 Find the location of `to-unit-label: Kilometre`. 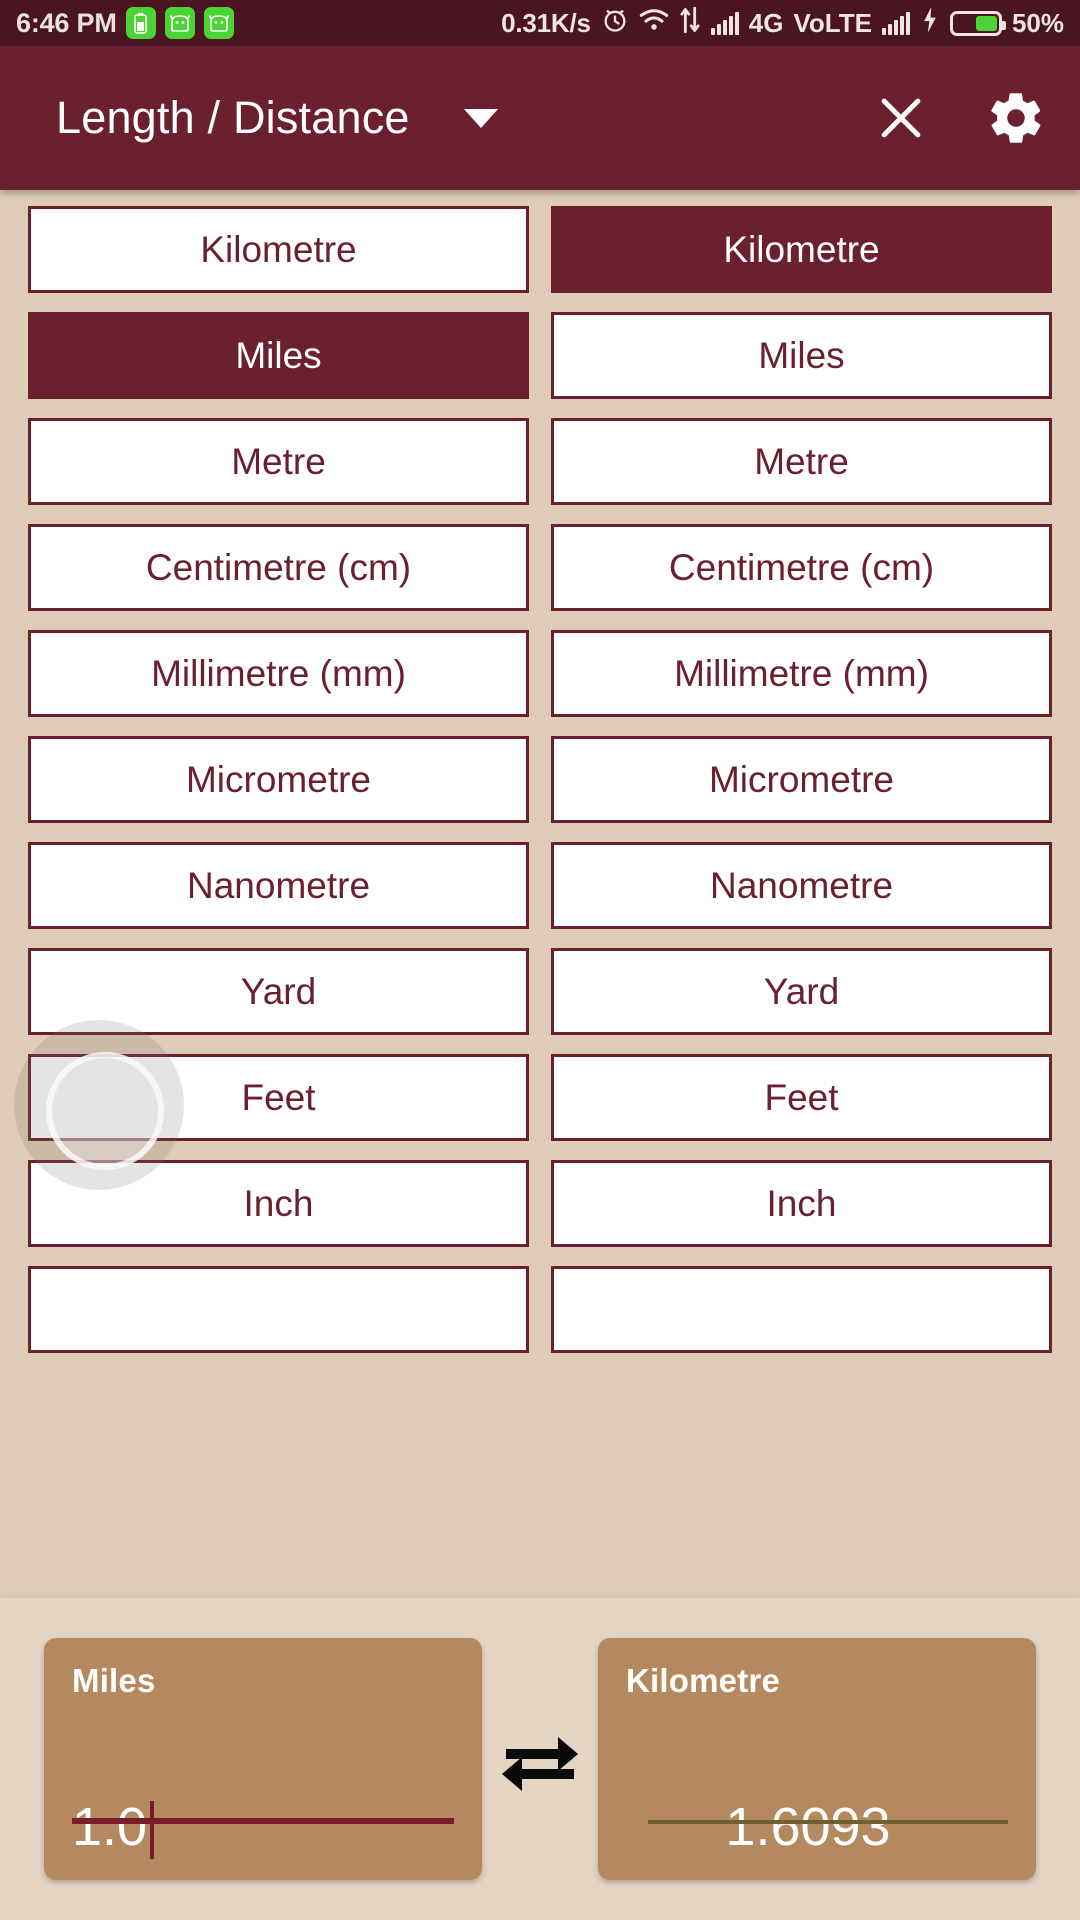

to-unit-label: Kilometre is located at coordinates (703, 1680).